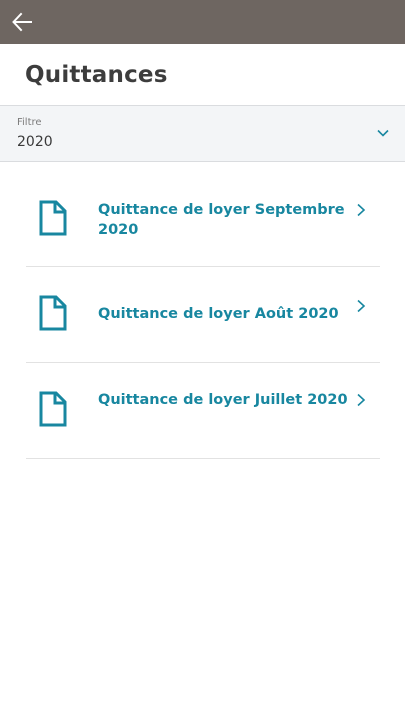  I want to click on filter-value: 2020, so click(35, 142).